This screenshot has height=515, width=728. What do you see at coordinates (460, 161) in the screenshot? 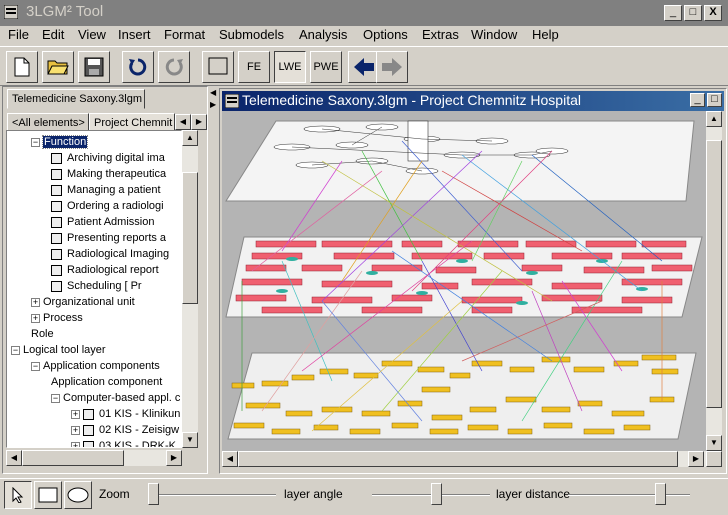
I see `process-layer-plane` at bounding box center [460, 161].